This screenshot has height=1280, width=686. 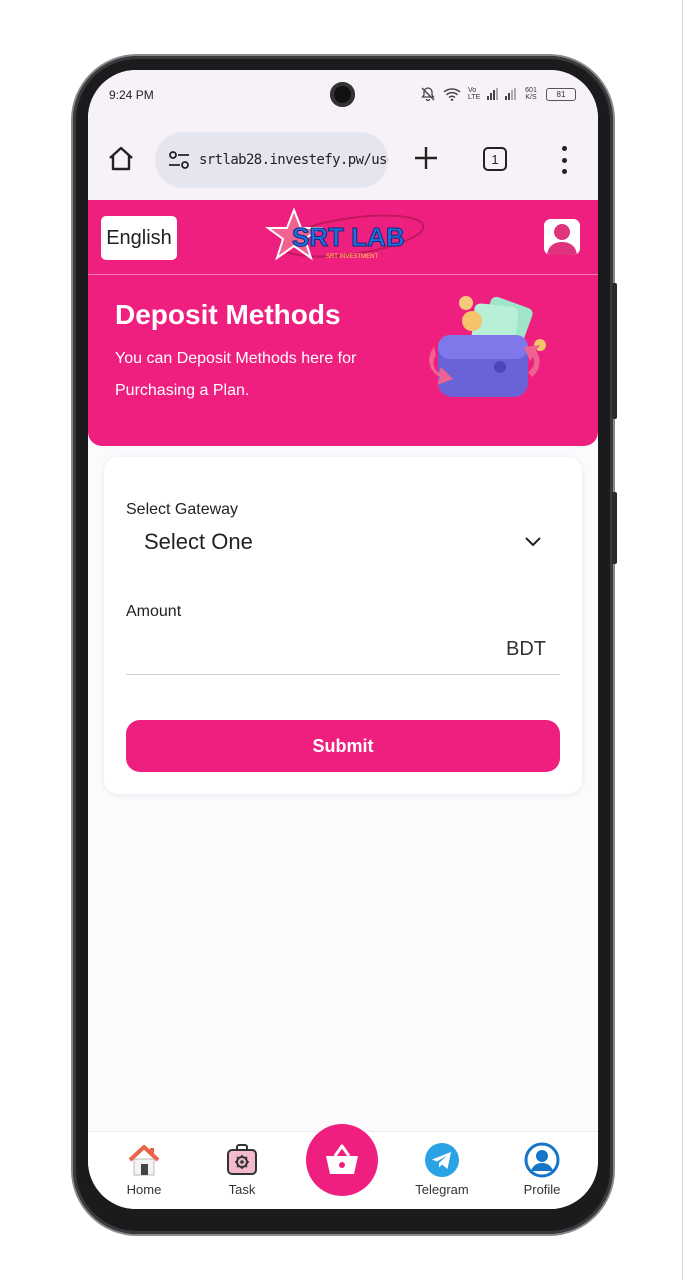 I want to click on battery-icon: 81, so click(x=561, y=94).